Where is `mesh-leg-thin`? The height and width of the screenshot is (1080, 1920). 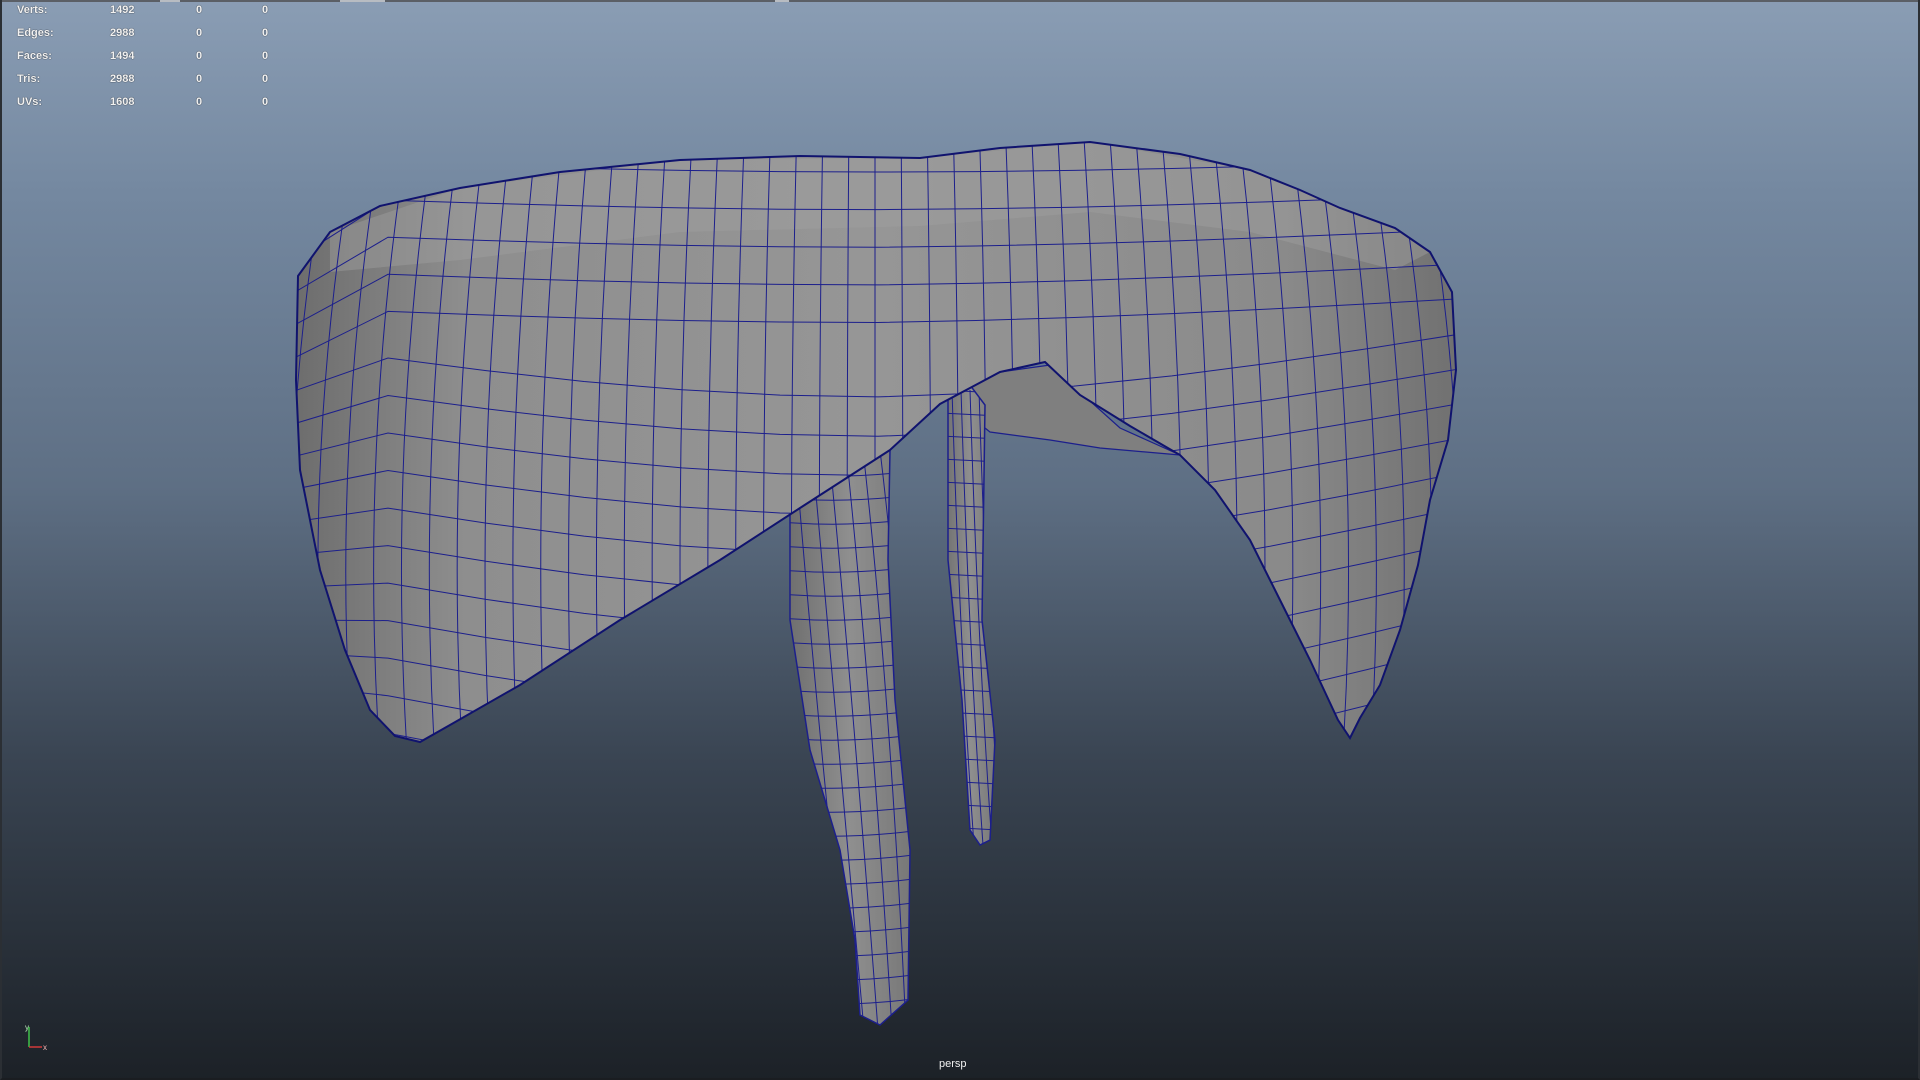 mesh-leg-thin is located at coordinates (970, 616).